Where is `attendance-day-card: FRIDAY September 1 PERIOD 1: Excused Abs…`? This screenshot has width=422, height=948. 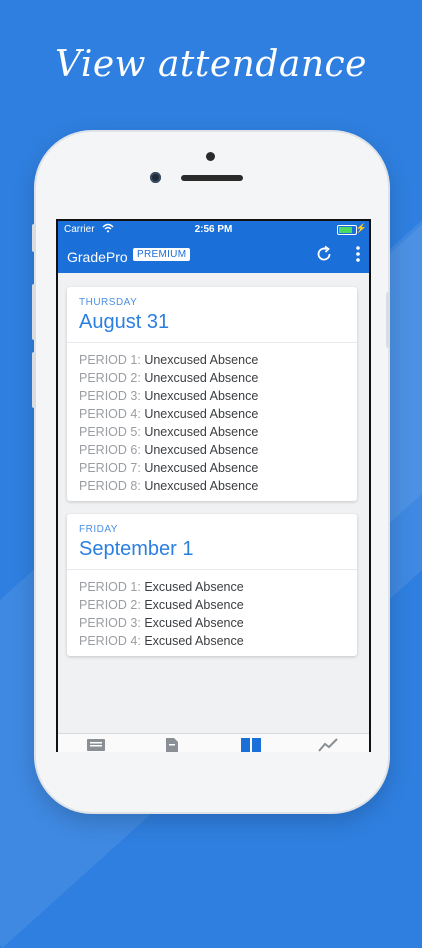 attendance-day-card: FRIDAY September 1 PERIOD 1: Excused Abs… is located at coordinates (212, 585).